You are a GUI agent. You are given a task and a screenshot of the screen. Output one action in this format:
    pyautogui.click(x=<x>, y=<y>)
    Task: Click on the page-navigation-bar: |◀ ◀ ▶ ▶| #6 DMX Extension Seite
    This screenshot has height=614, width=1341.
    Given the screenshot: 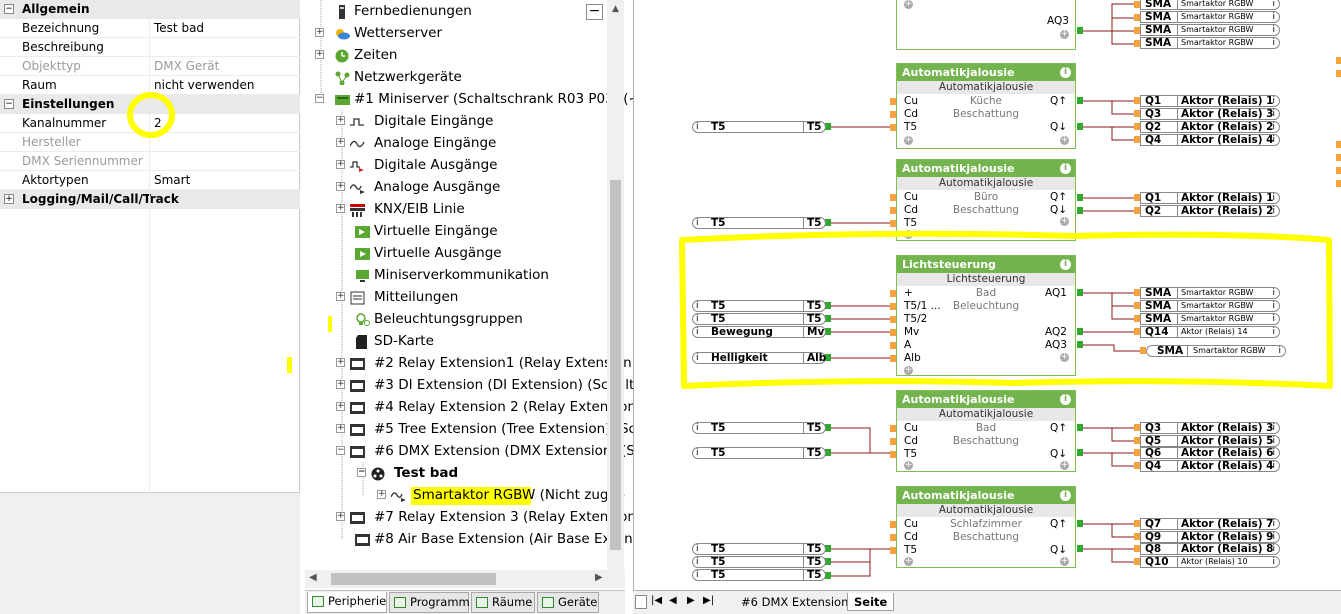 What is the action you would take?
    pyautogui.click(x=987, y=602)
    